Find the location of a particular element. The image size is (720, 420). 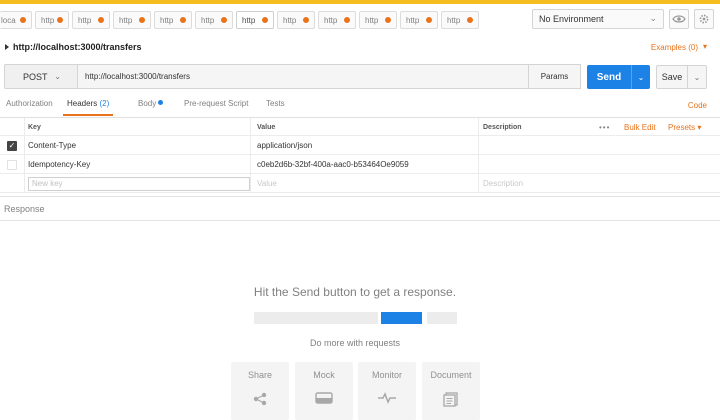

presets-dropdown: Presets ▾ is located at coordinates (684, 127).